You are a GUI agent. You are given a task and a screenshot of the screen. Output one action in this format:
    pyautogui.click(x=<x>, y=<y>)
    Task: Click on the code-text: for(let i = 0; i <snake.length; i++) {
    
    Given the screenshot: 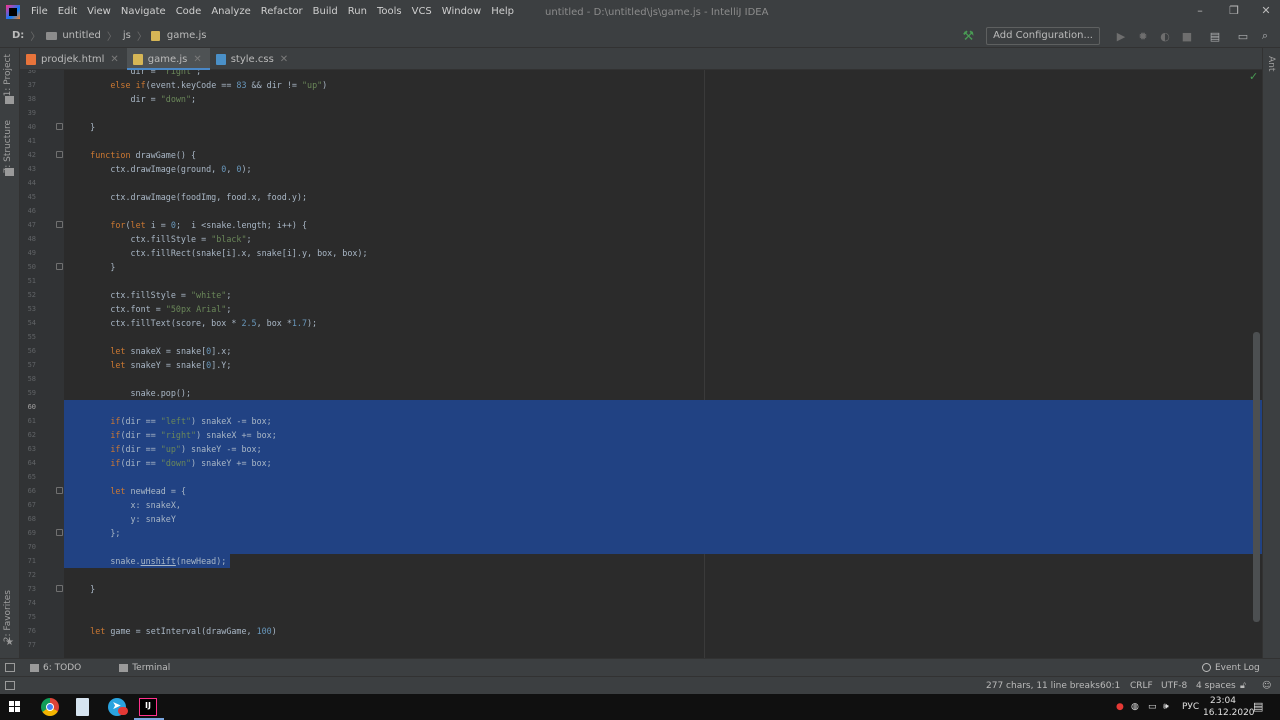 What is the action you would take?
    pyautogui.click(x=188, y=225)
    